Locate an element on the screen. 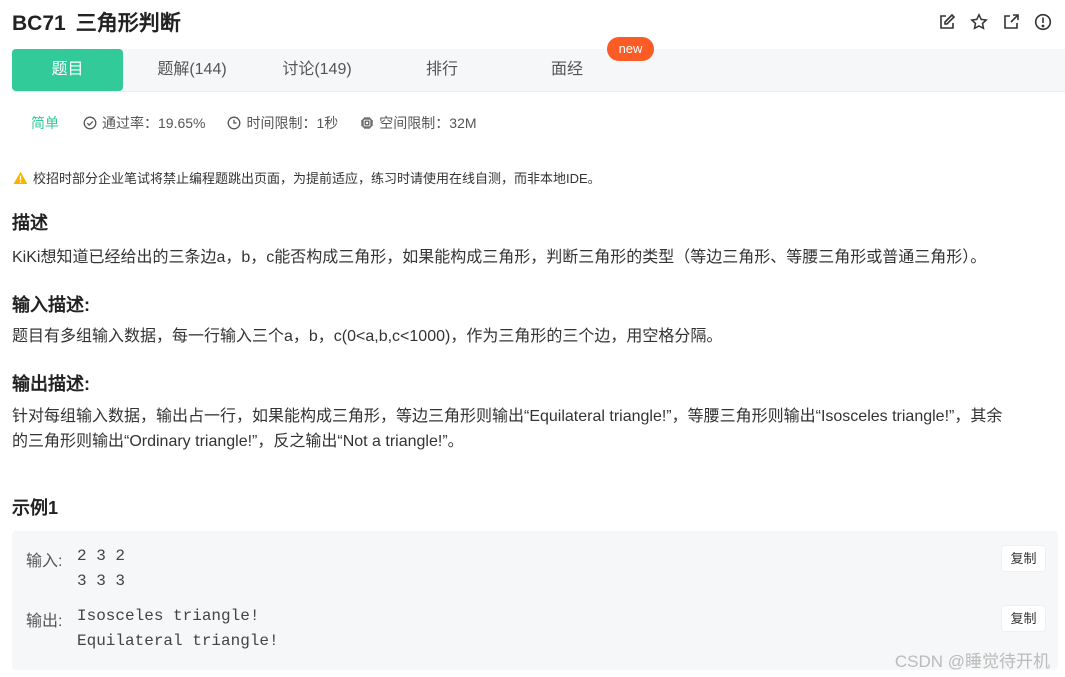 The height and width of the screenshot is (677, 1065). pass-rate: 通过率：19.65% is located at coordinates (144, 123).